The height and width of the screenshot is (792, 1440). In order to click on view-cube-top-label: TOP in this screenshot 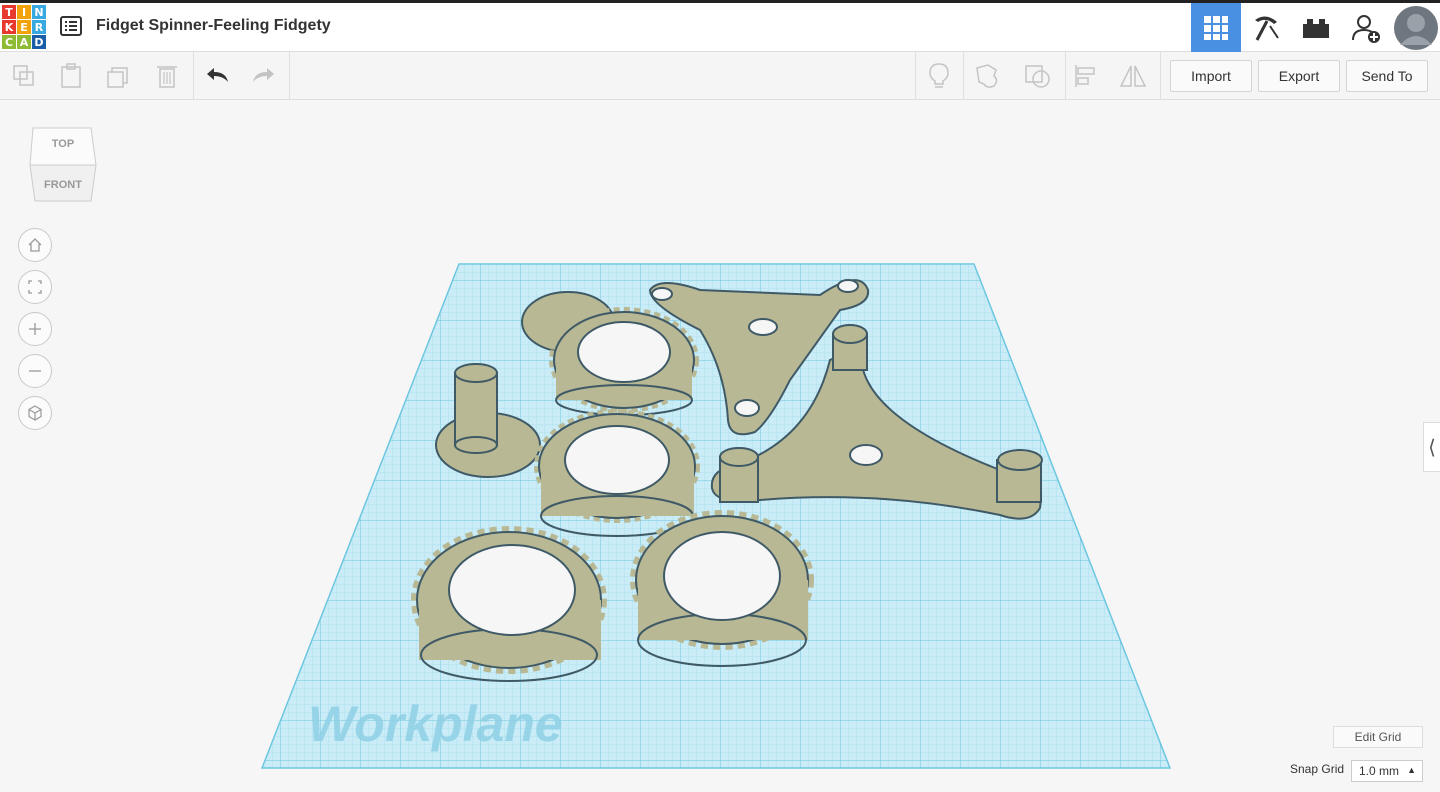, I will do `click(63, 144)`.